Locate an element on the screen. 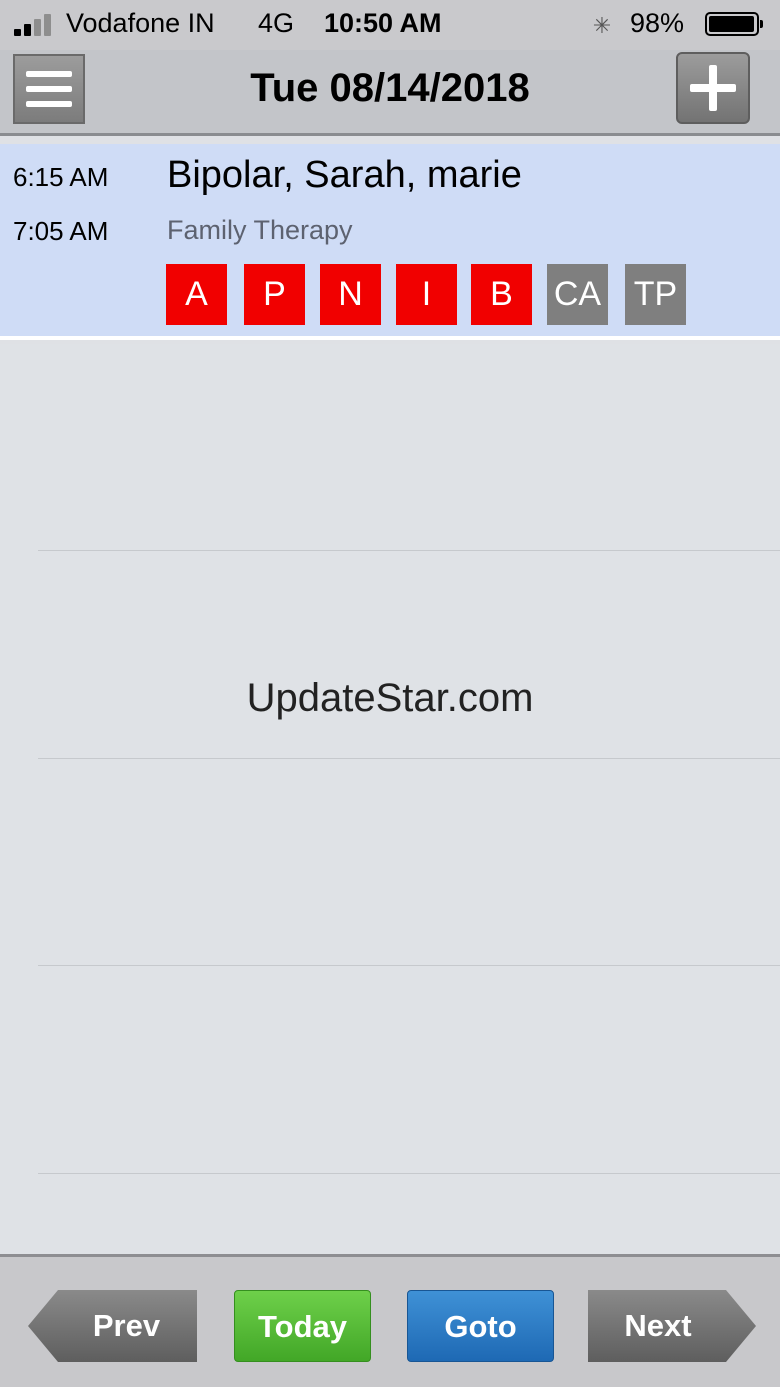 The image size is (780, 1387). add-appointment-button is located at coordinates (713, 88).